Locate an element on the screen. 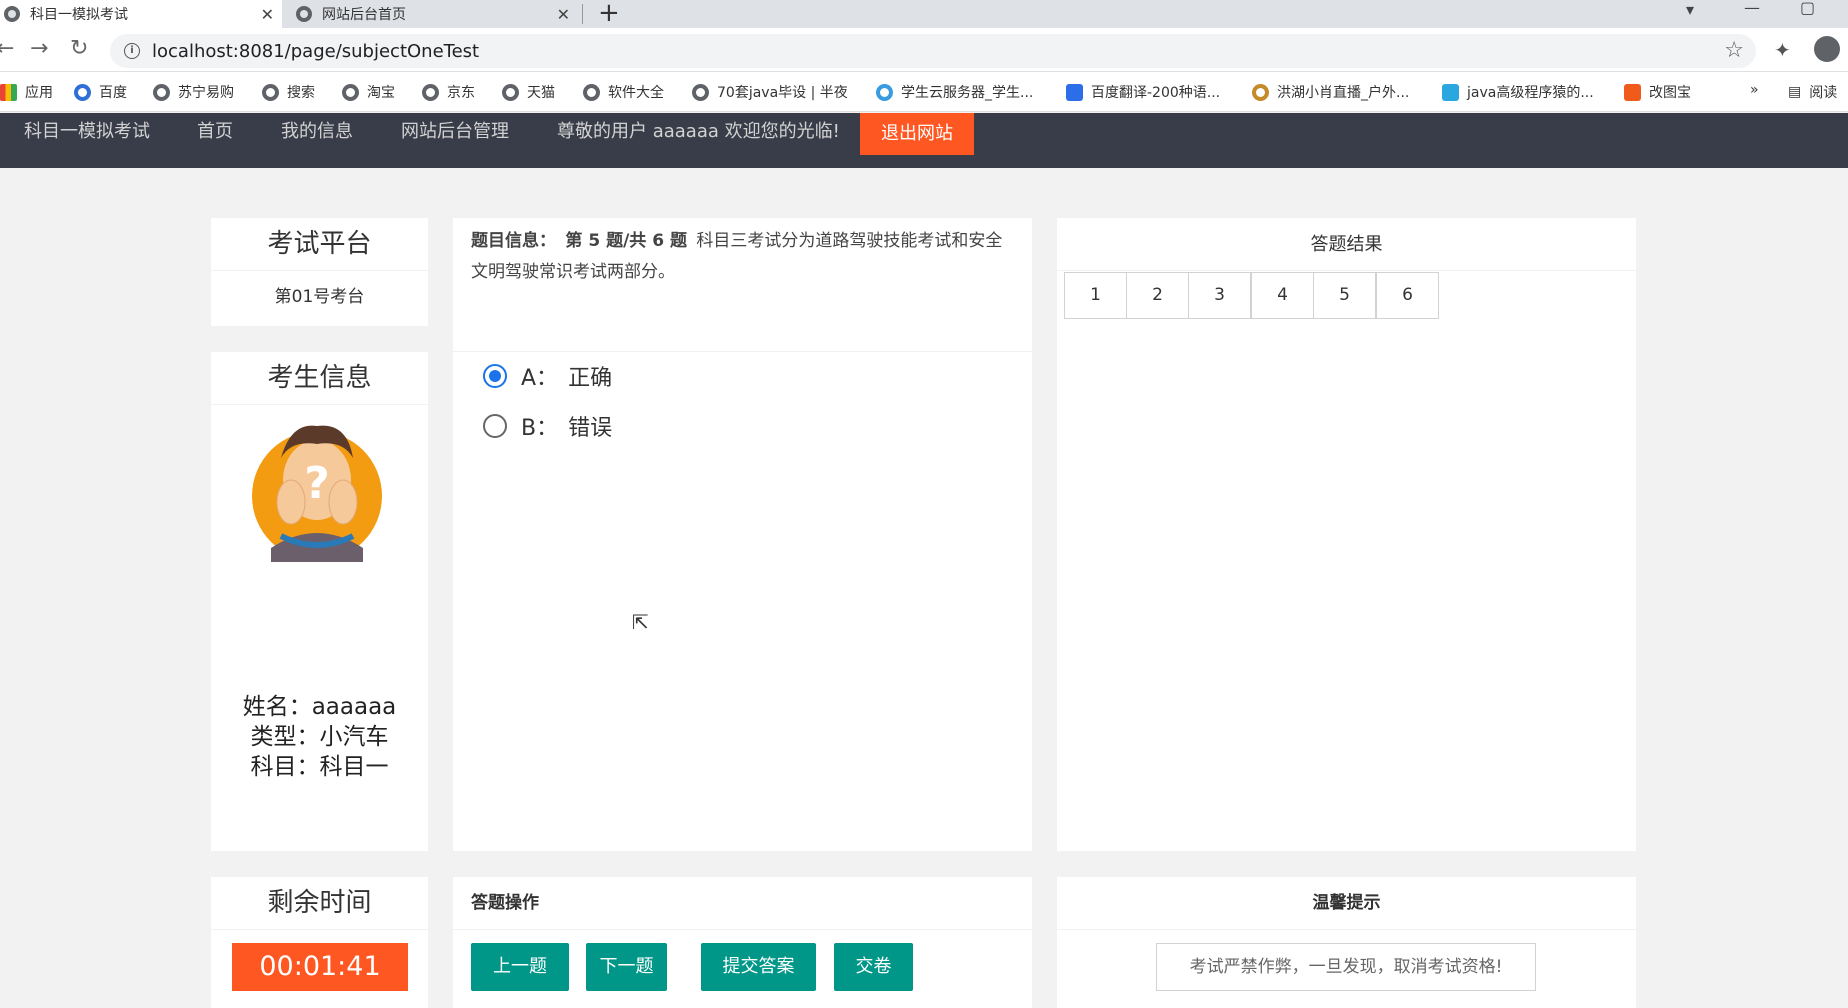 The height and width of the screenshot is (1008, 1848). tab-title: 科目一模拟考试 is located at coordinates (79, 15).